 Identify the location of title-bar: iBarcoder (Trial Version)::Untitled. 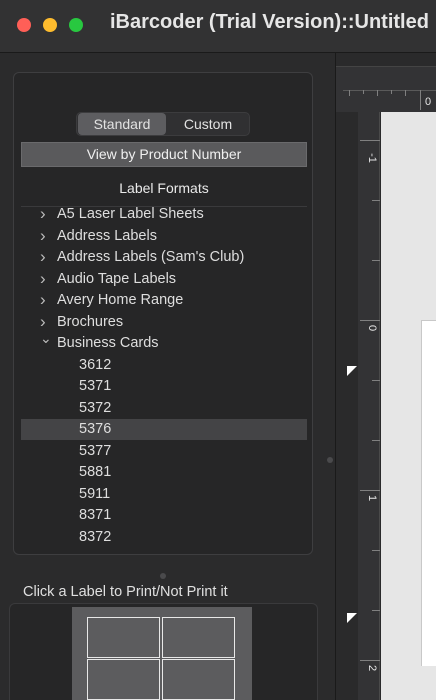
(218, 26).